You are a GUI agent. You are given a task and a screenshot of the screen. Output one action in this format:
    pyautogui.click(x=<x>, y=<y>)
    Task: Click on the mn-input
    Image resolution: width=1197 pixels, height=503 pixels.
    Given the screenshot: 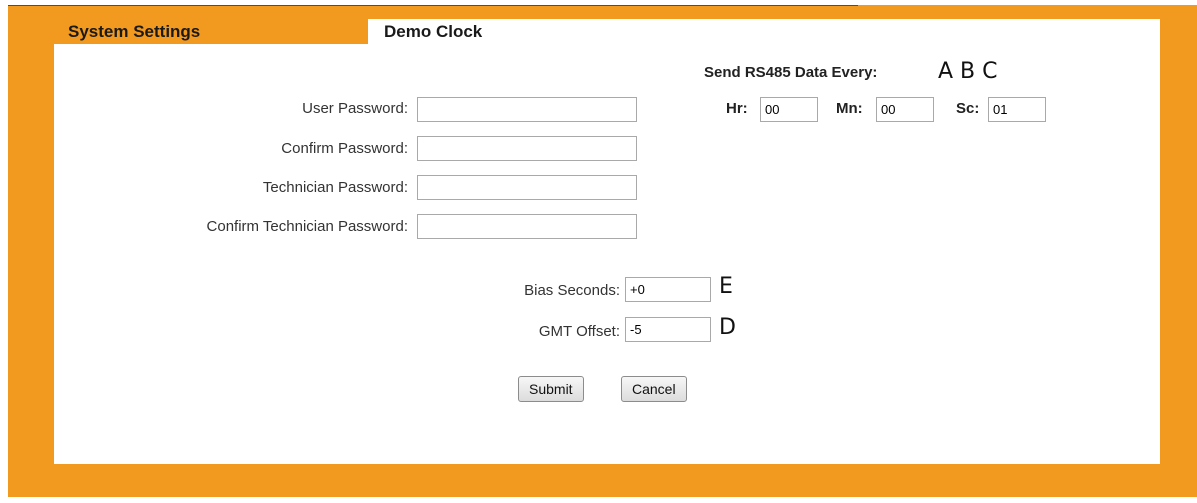 What is the action you would take?
    pyautogui.click(x=905, y=109)
    